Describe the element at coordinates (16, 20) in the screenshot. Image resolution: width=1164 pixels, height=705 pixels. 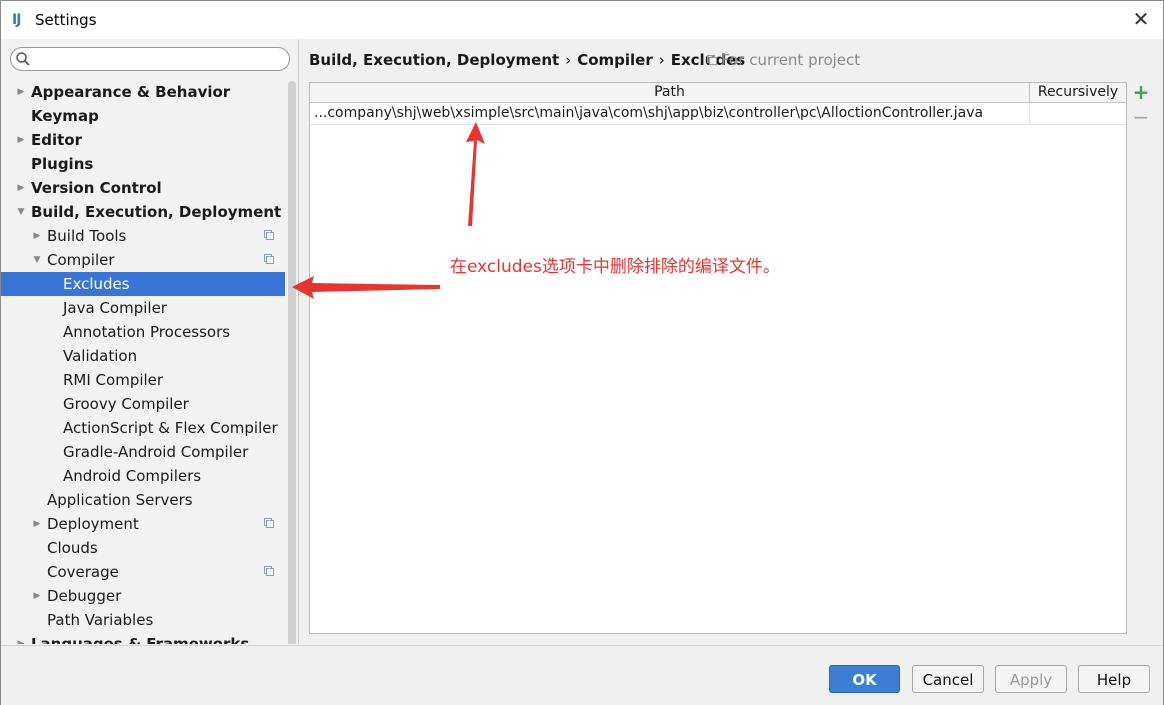
I see `intellij-app-icon: IJ` at that location.